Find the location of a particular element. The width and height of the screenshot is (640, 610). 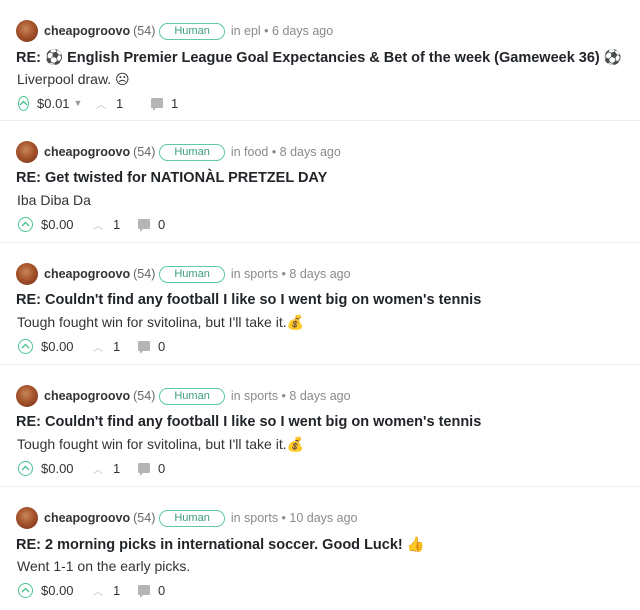

post-body: Went 1-1 on the early picks. is located at coordinates (103, 566).